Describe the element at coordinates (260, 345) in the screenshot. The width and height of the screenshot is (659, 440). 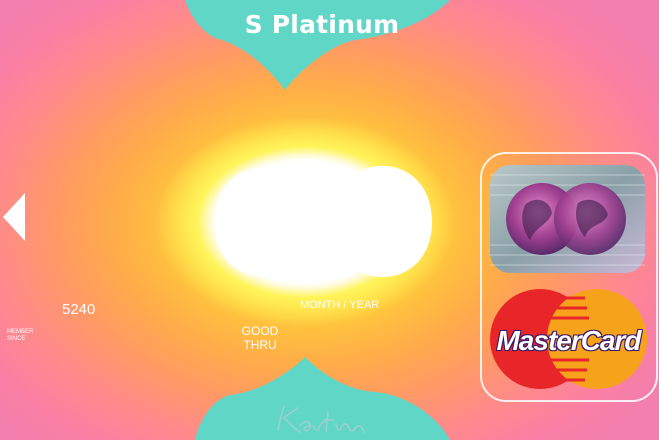
I see `good-thru-line2: THRU` at that location.